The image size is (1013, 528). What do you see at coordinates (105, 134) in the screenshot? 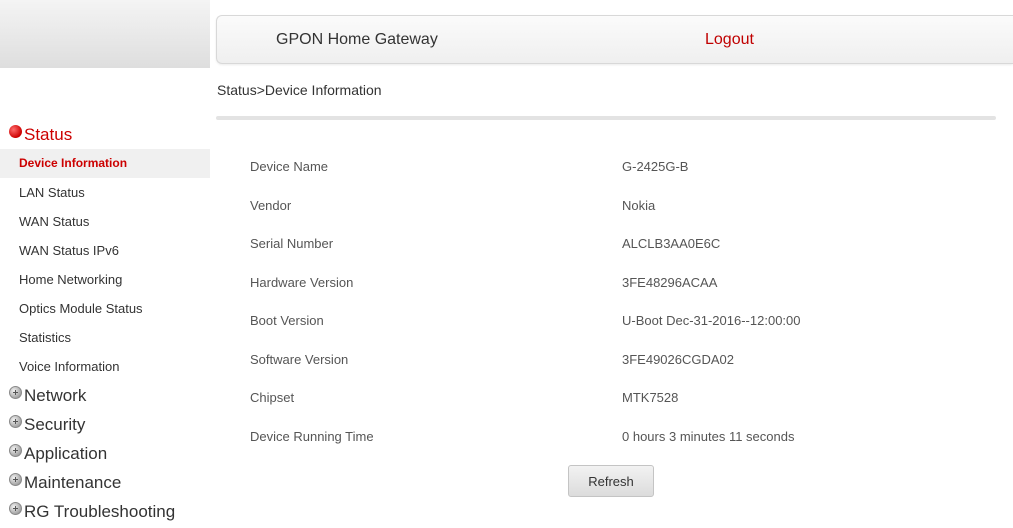
I see `sidebar-category-status: Status` at bounding box center [105, 134].